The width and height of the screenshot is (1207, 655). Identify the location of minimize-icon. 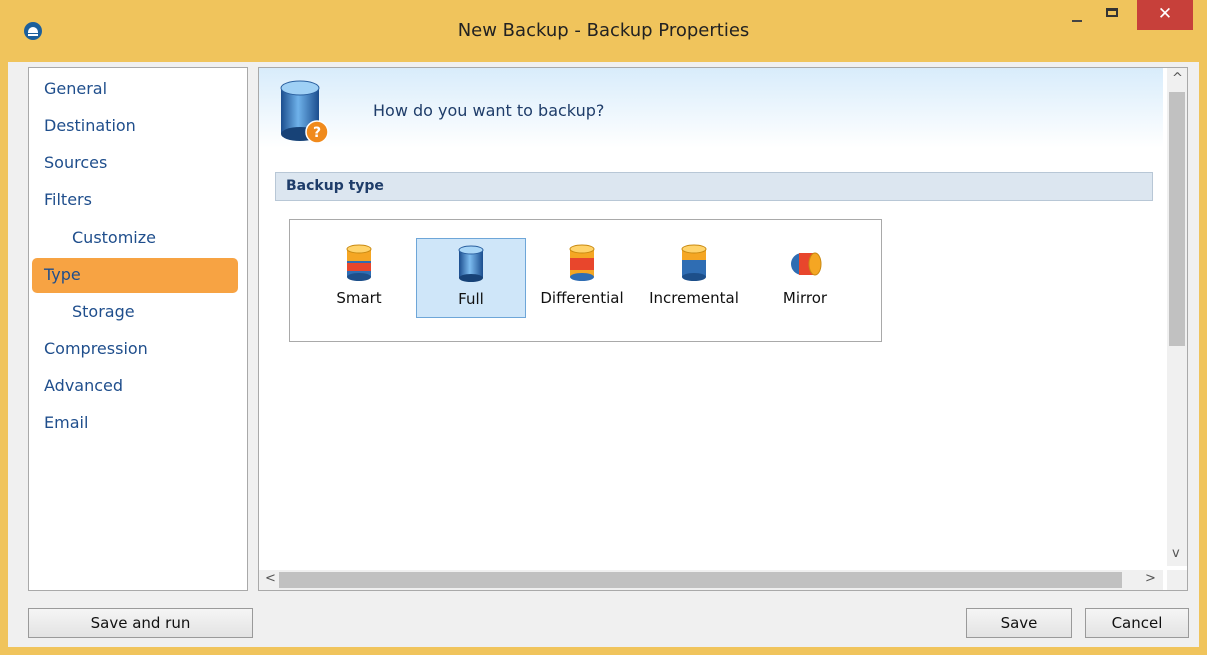
(1077, 21).